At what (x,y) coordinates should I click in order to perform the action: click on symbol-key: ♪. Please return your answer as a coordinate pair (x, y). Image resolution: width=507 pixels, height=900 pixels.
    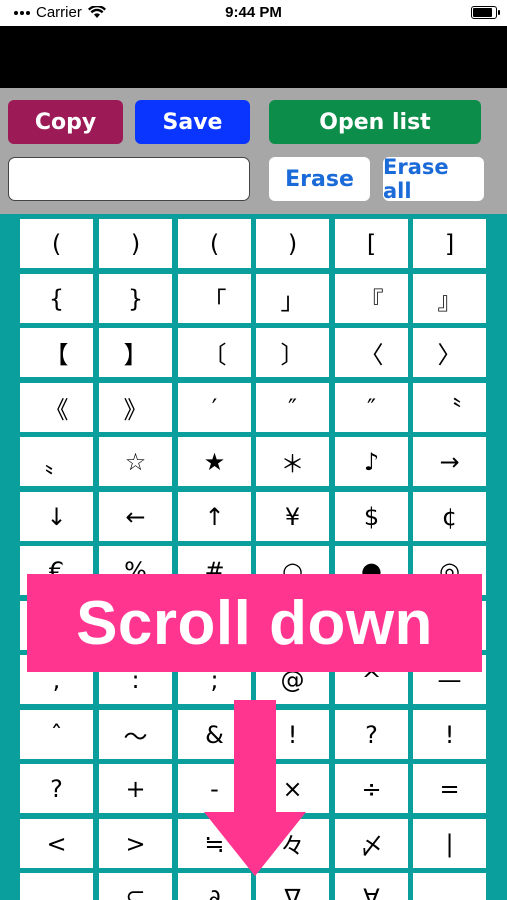
    Looking at the image, I should click on (371, 461).